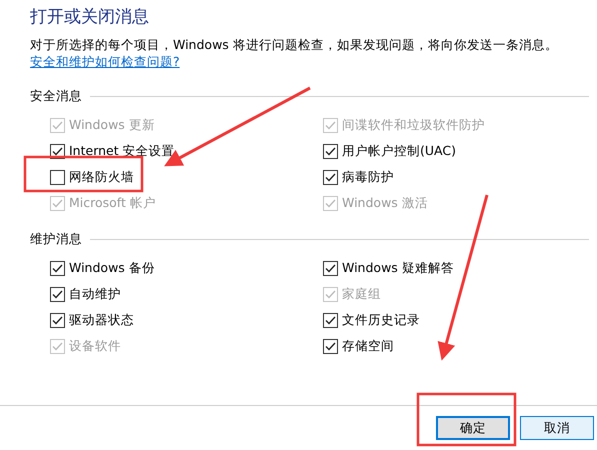 The width and height of the screenshot is (597, 450). What do you see at coordinates (95, 346) in the screenshot?
I see `checkbox-label: 设备软件` at bounding box center [95, 346].